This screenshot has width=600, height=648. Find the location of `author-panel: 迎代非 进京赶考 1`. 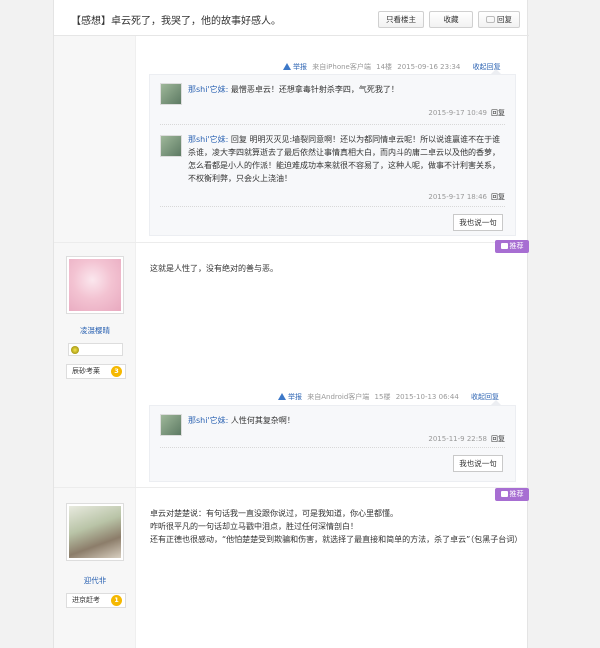

author-panel: 迎代非 进京赶考 1 is located at coordinates (95, 568).